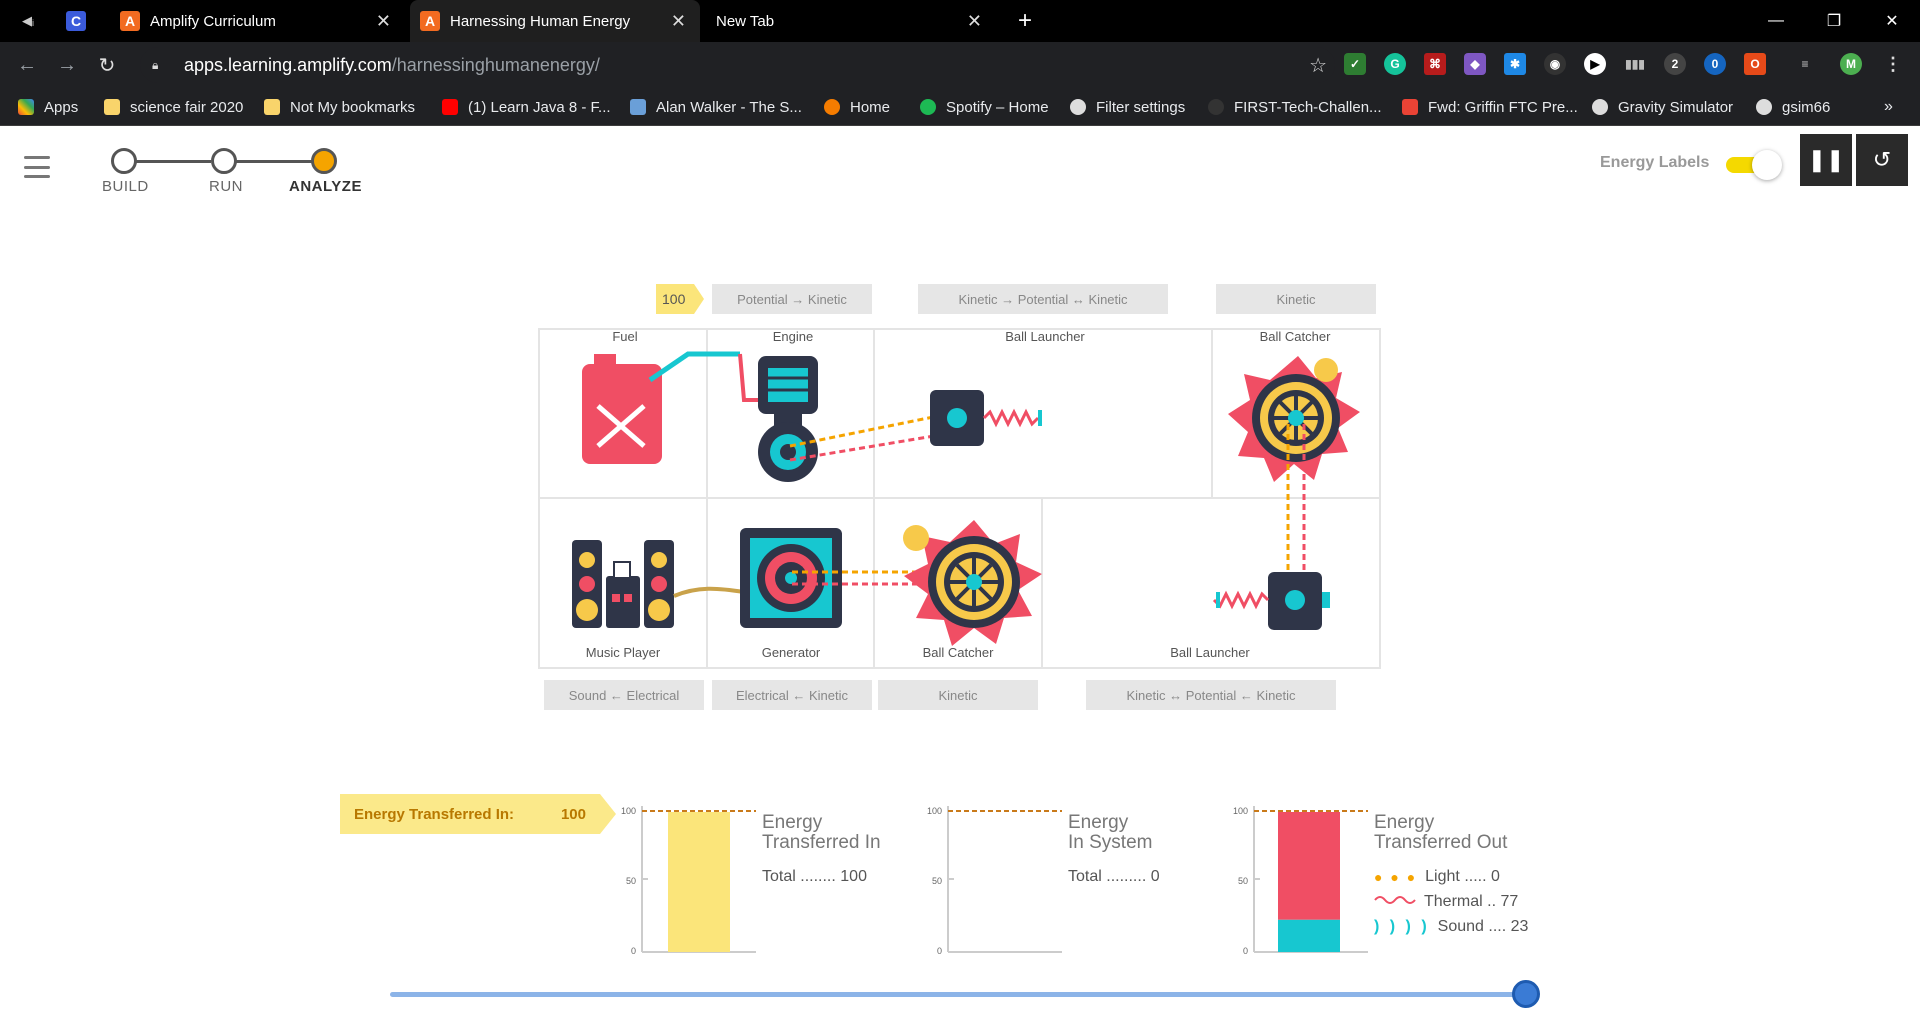 This screenshot has height=1030, width=1920. I want to click on chart-system-title: Energy In System, so click(1110, 832).